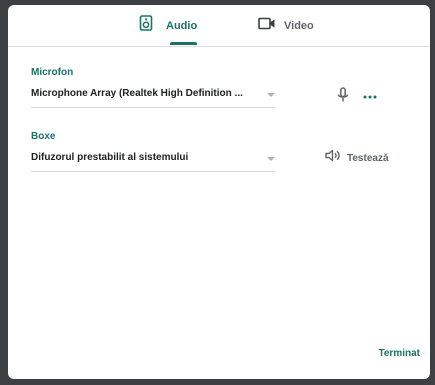  I want to click on microphone-level-button, so click(343, 97).